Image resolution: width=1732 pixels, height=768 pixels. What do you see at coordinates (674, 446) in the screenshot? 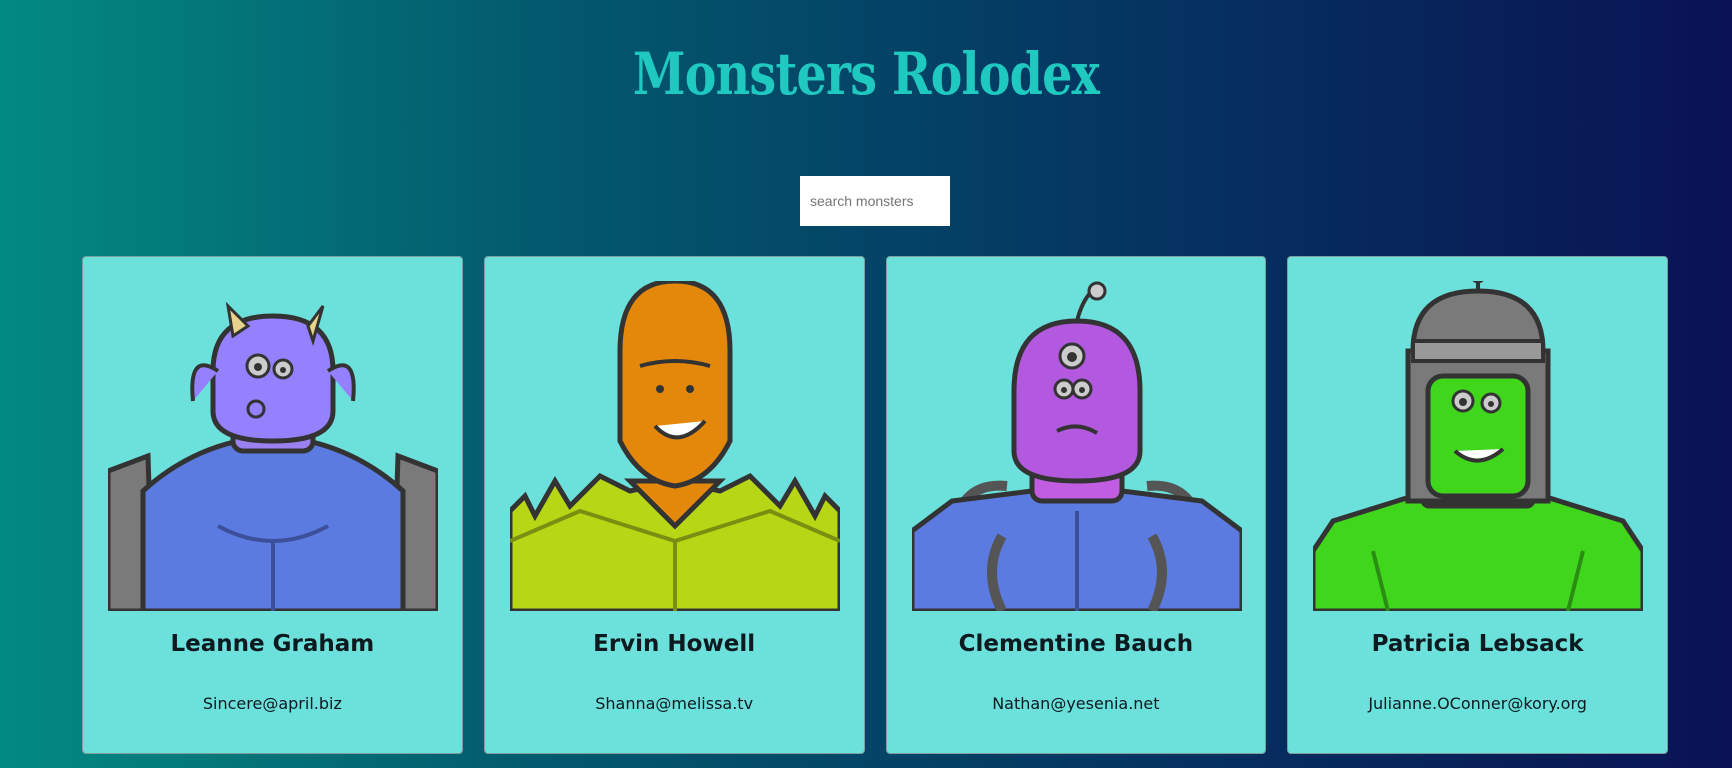
I see `orange-spiky-monster-icon` at bounding box center [674, 446].